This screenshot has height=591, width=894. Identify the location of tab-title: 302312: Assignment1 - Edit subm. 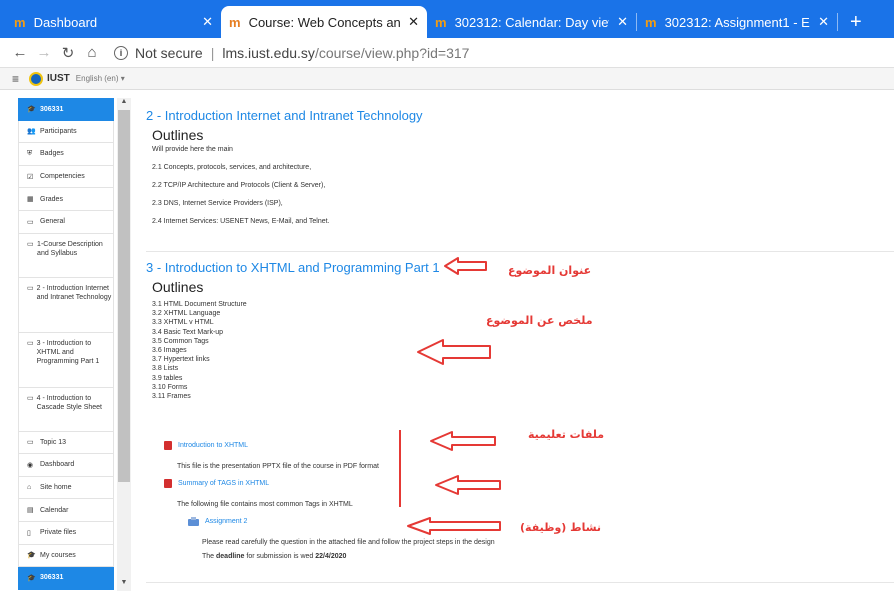
(737, 22).